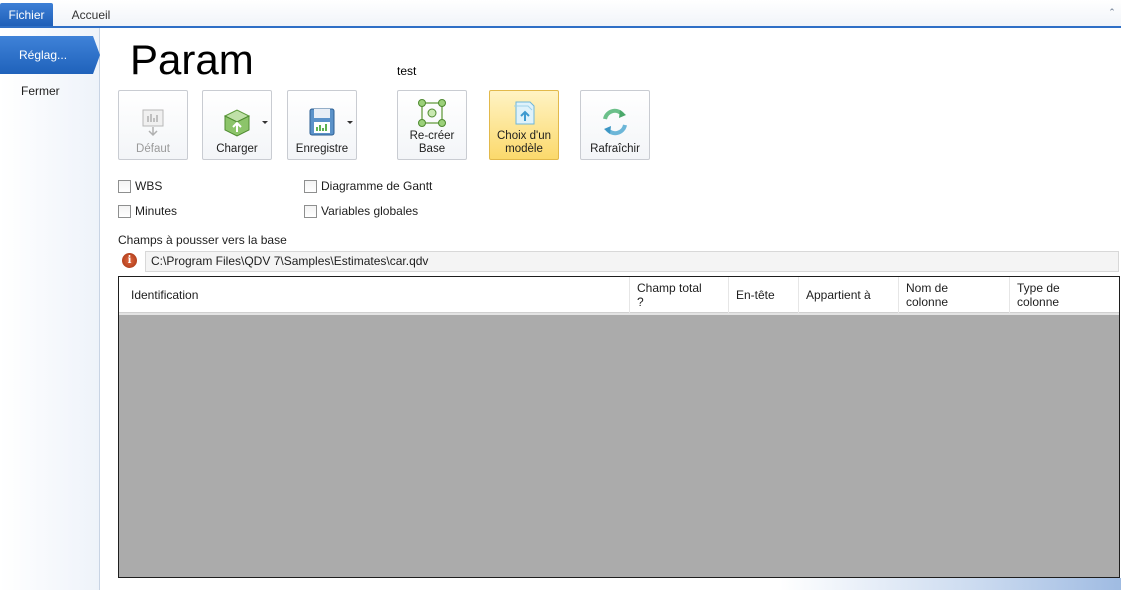 The image size is (1121, 590). I want to click on page-subtitle: test, so click(407, 71).